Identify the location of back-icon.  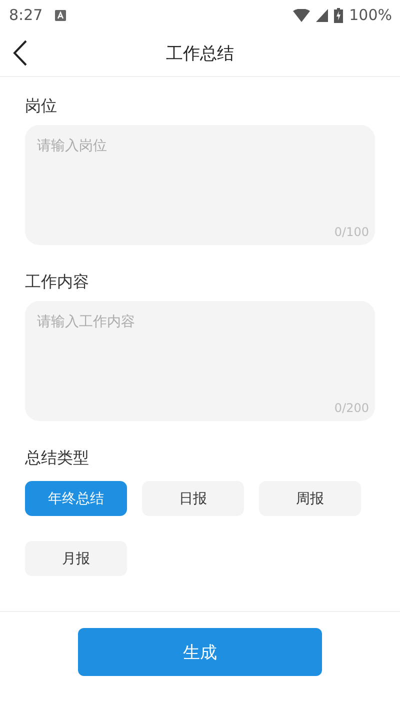
(20, 53).